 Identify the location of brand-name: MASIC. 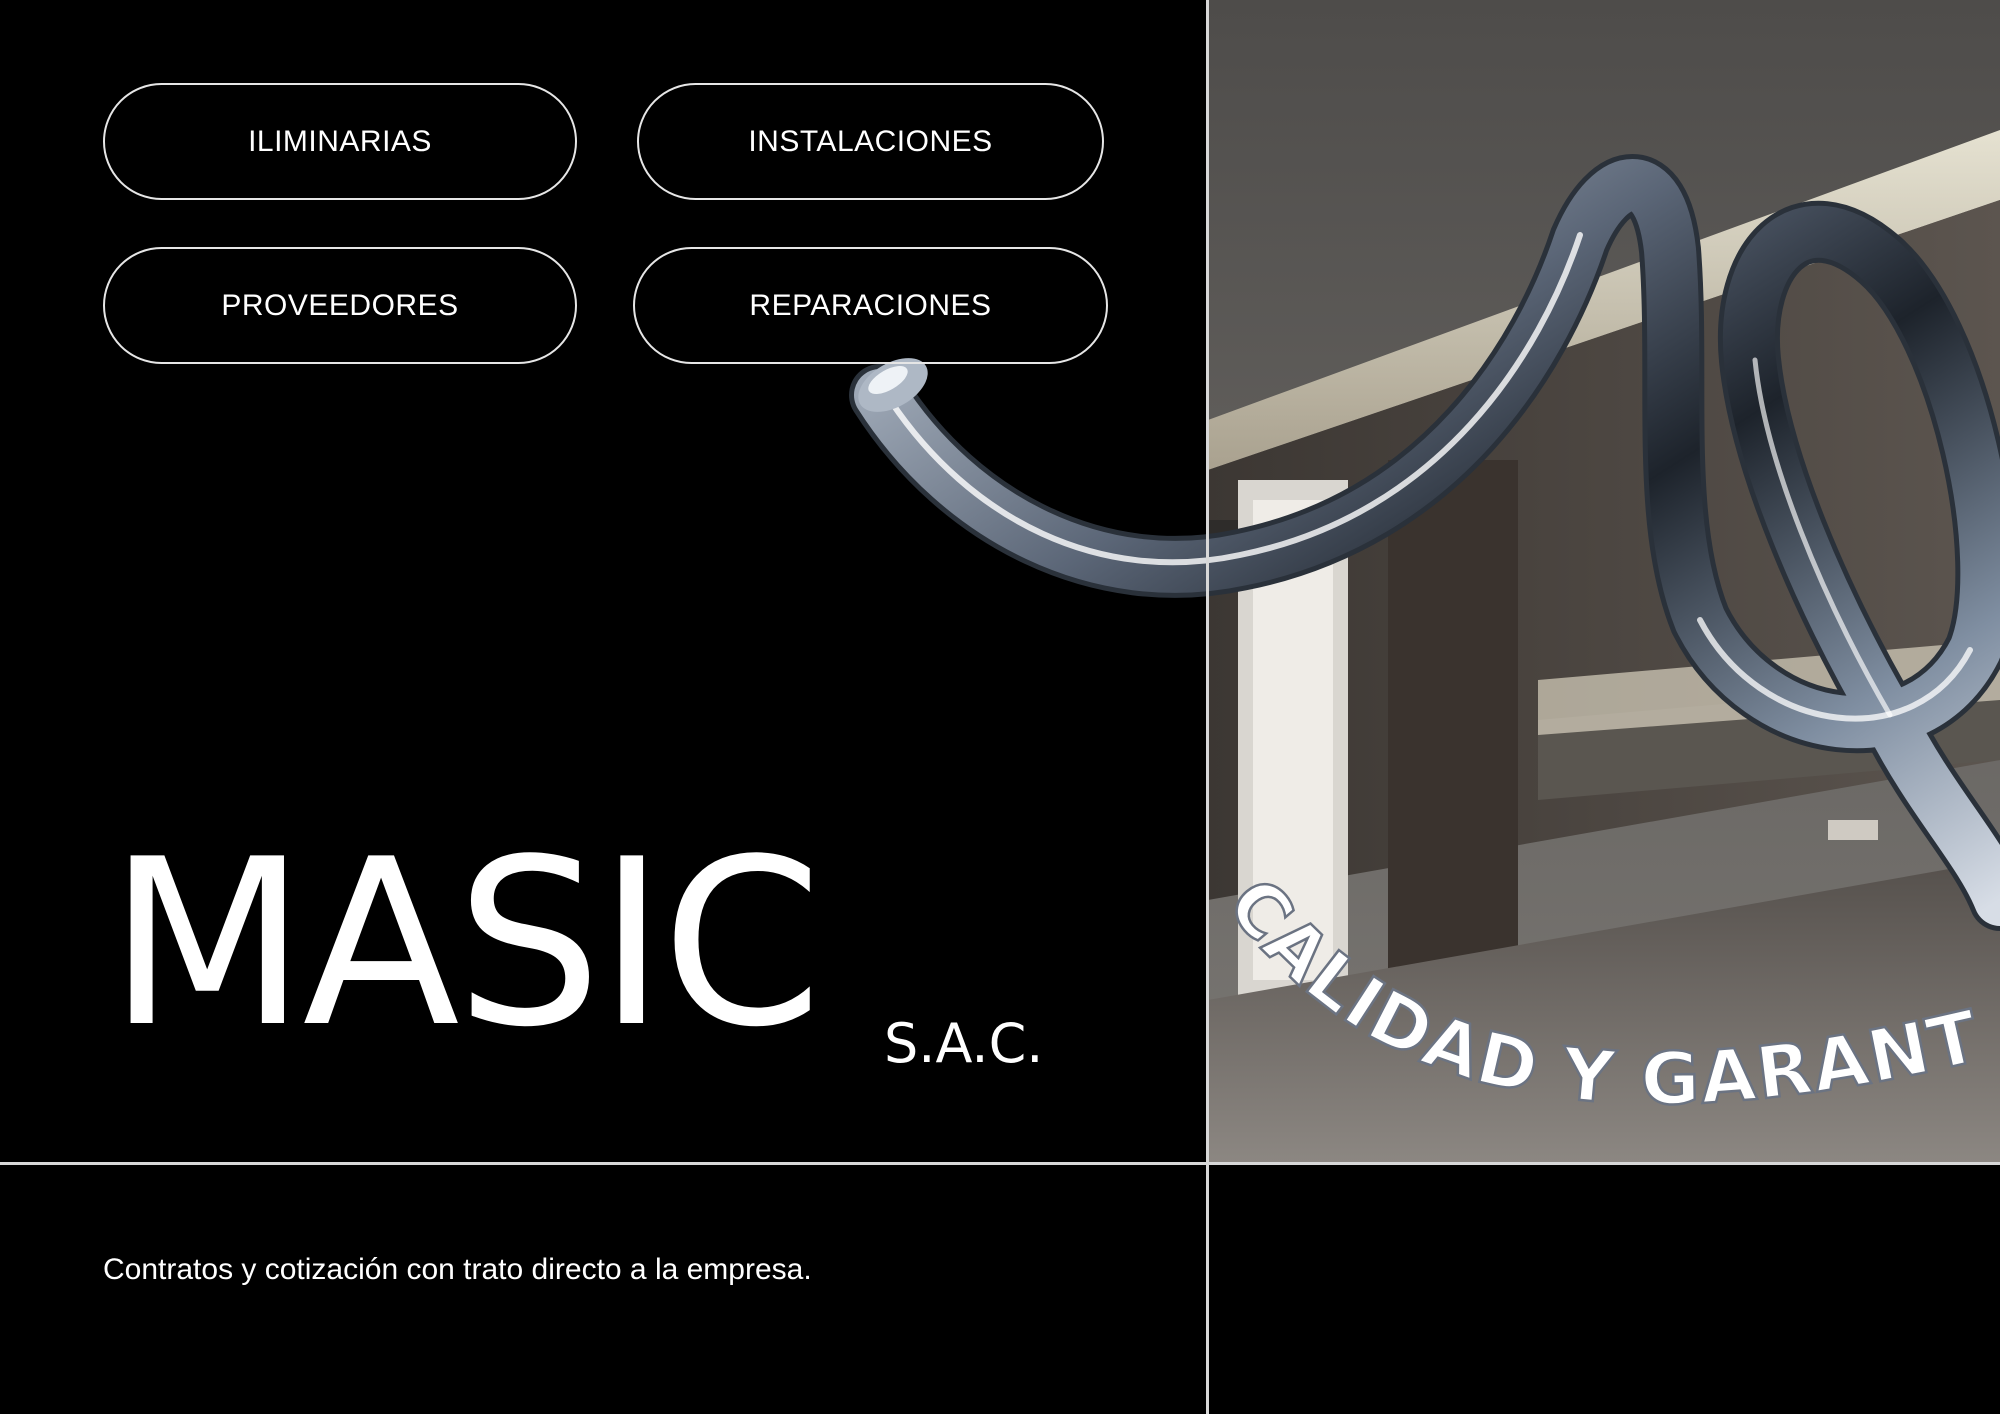
(465, 944).